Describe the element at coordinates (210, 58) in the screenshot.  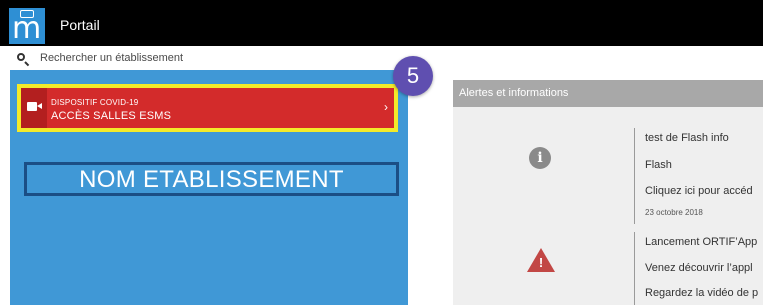
I see `search-input` at that location.